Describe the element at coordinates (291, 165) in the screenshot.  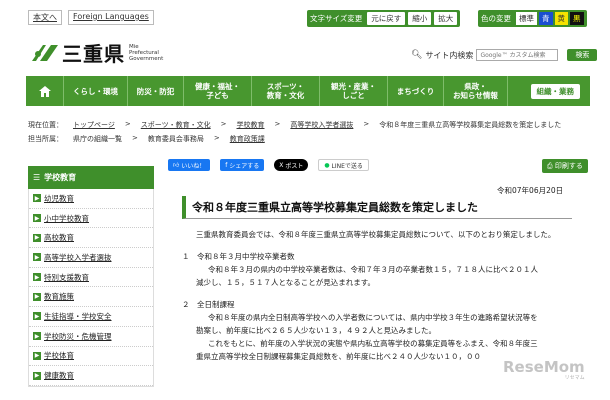
I see `x-post-button: X ポスト` at that location.